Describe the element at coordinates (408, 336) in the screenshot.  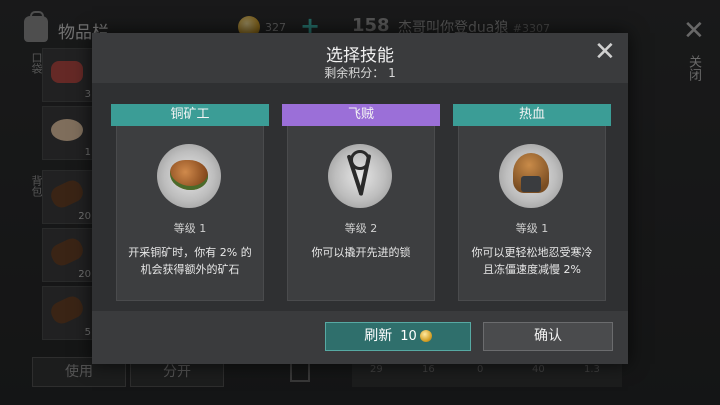
I see `refresh-cost: 10` at that location.